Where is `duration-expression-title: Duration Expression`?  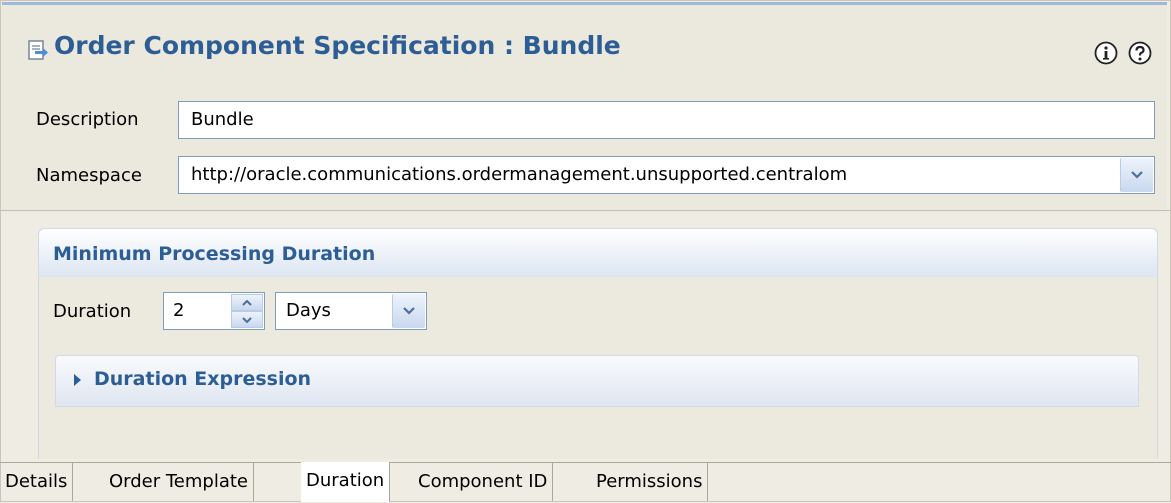
duration-expression-title: Duration Expression is located at coordinates (203, 379).